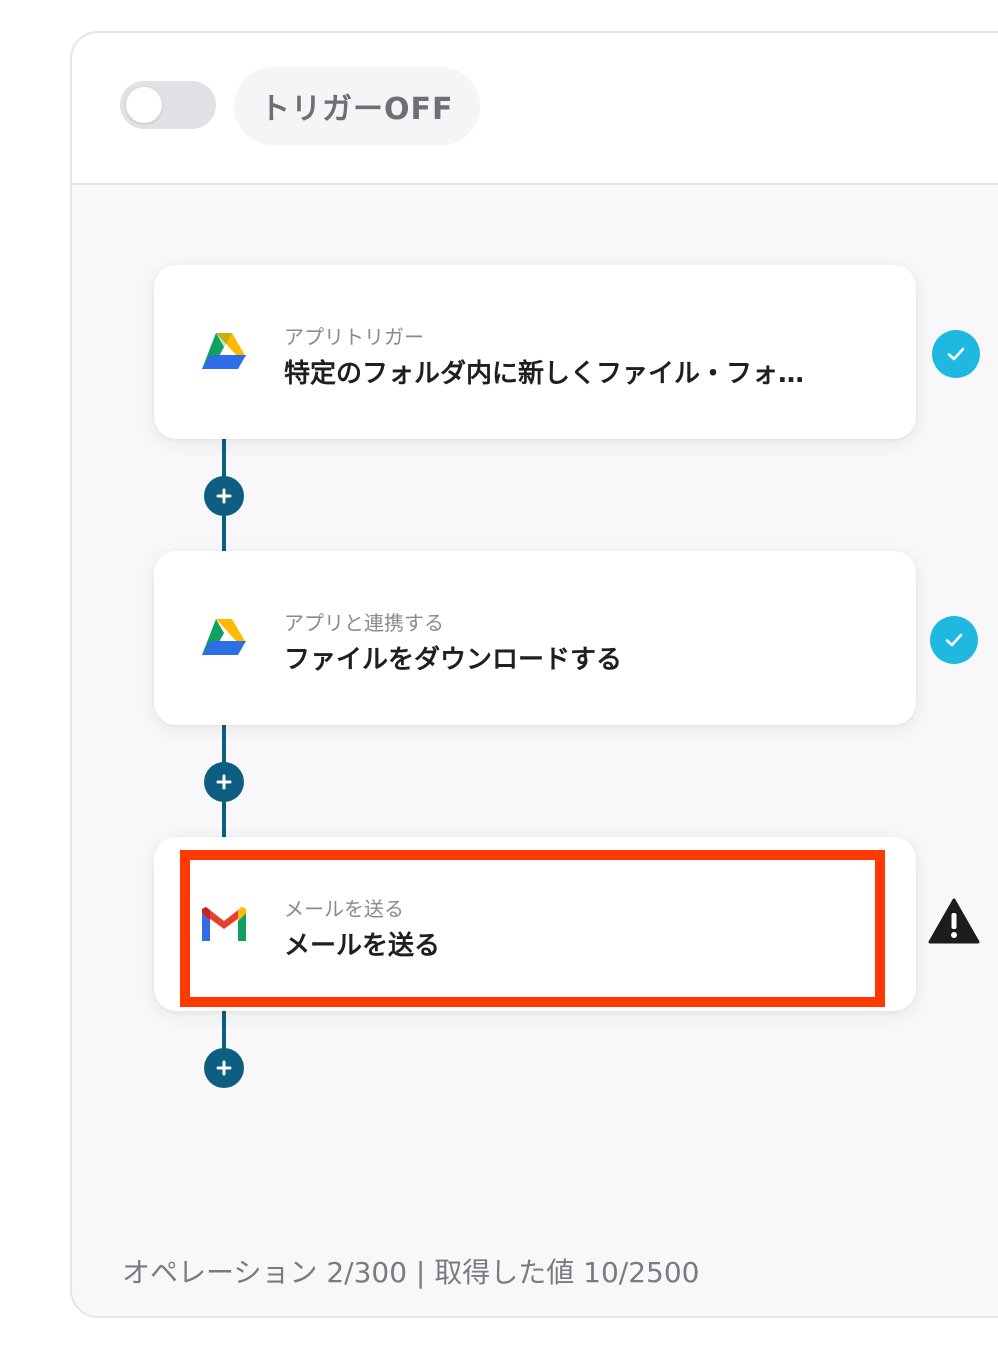 The width and height of the screenshot is (998, 1346). I want to click on connector-line, so click(224, 1032).